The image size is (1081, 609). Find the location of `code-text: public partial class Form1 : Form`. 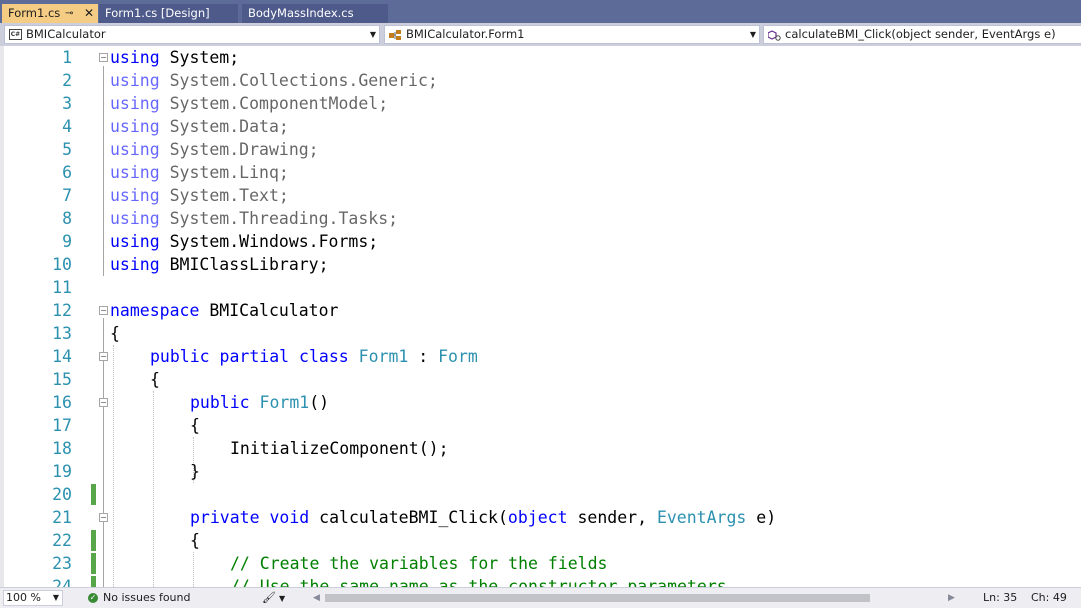

code-text: public partial class Form1 : Form is located at coordinates (314, 356).